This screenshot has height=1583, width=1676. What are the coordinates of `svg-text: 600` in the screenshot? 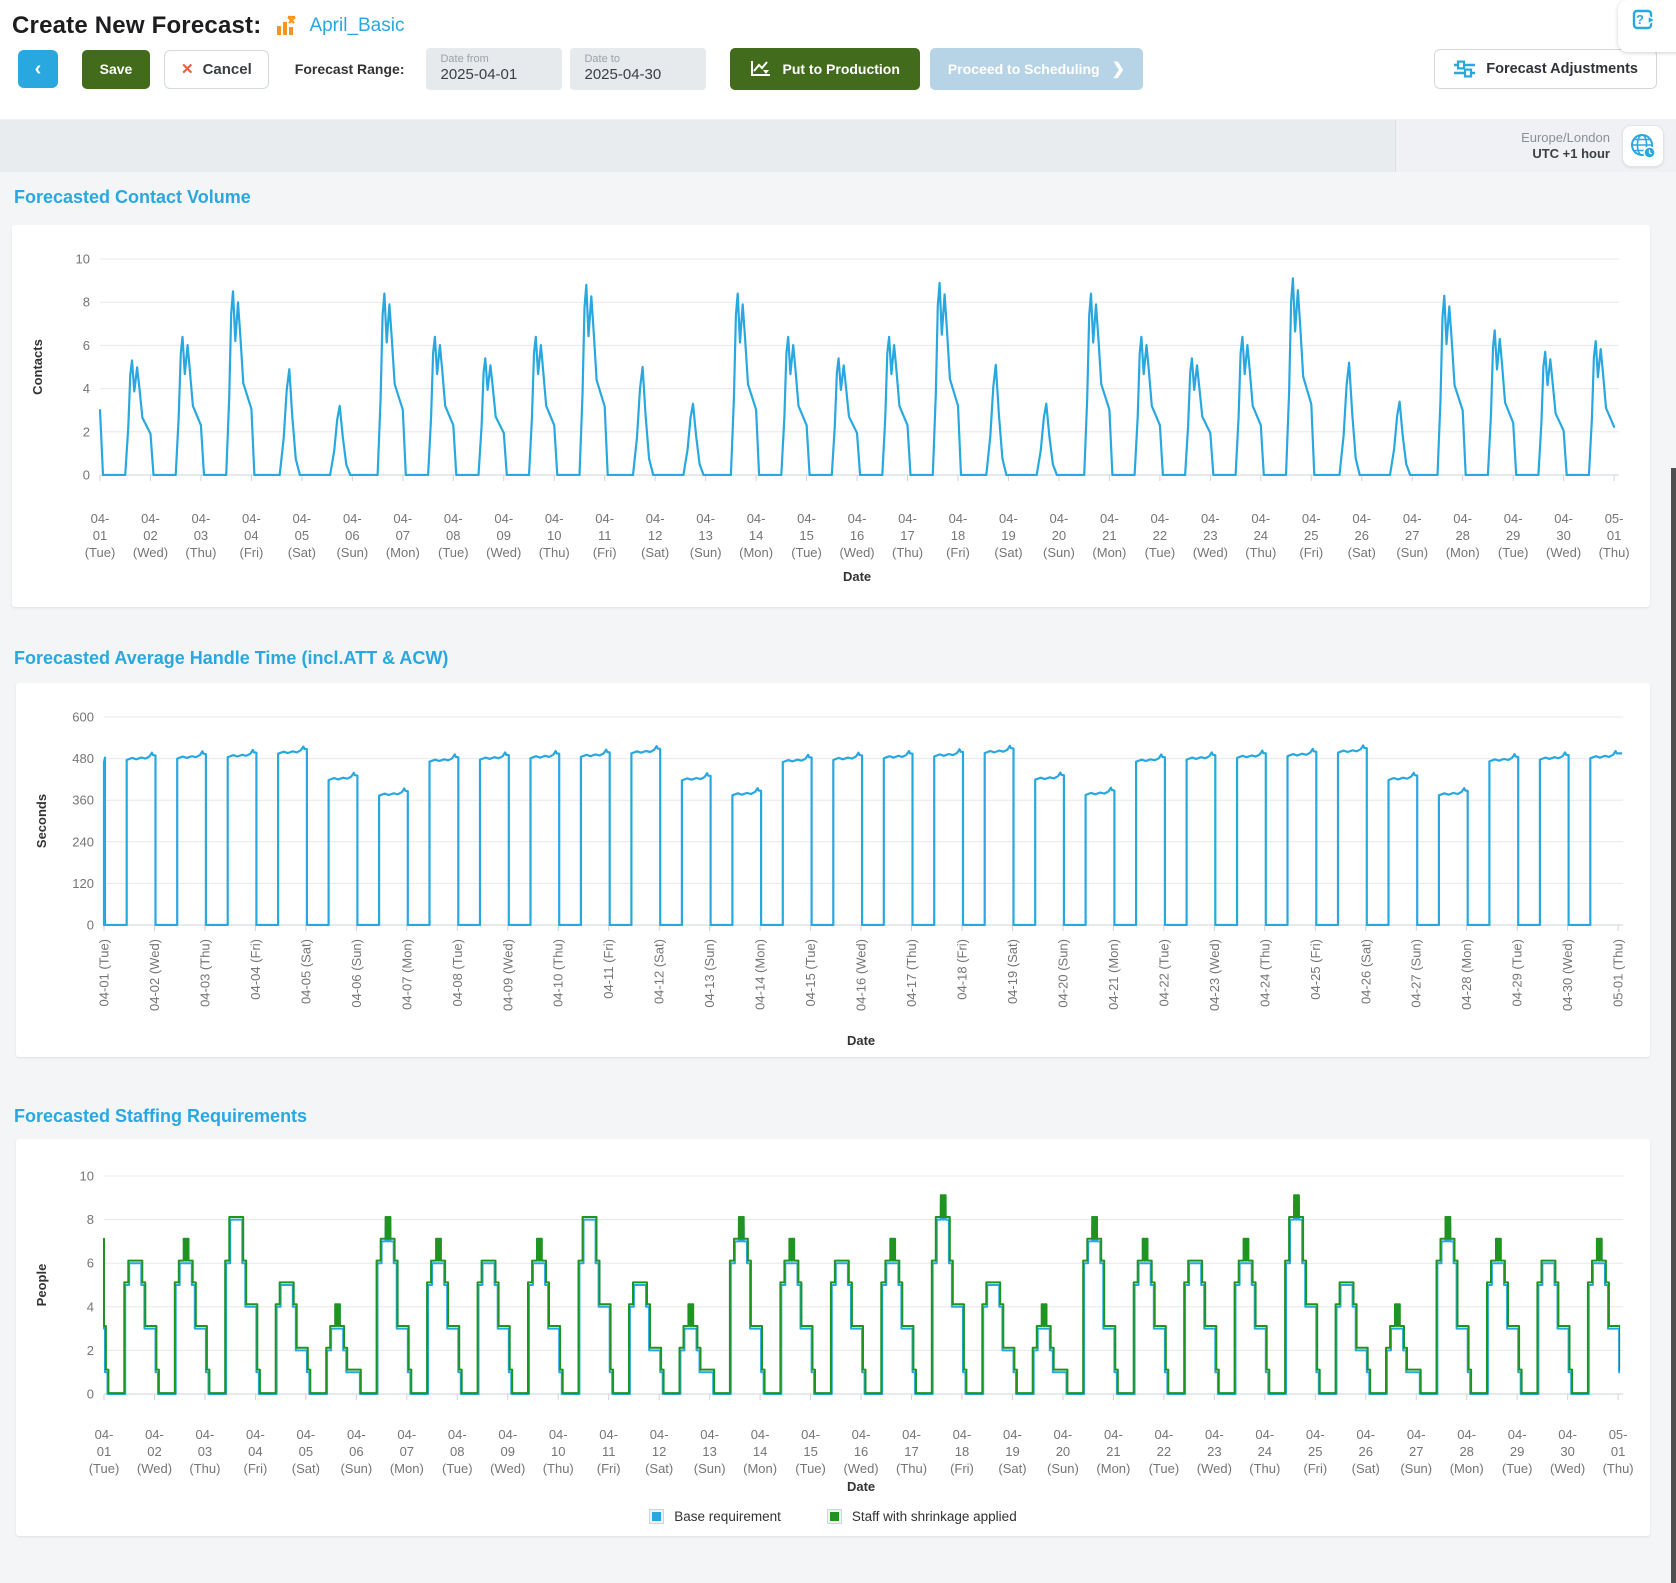 It's located at (83, 717).